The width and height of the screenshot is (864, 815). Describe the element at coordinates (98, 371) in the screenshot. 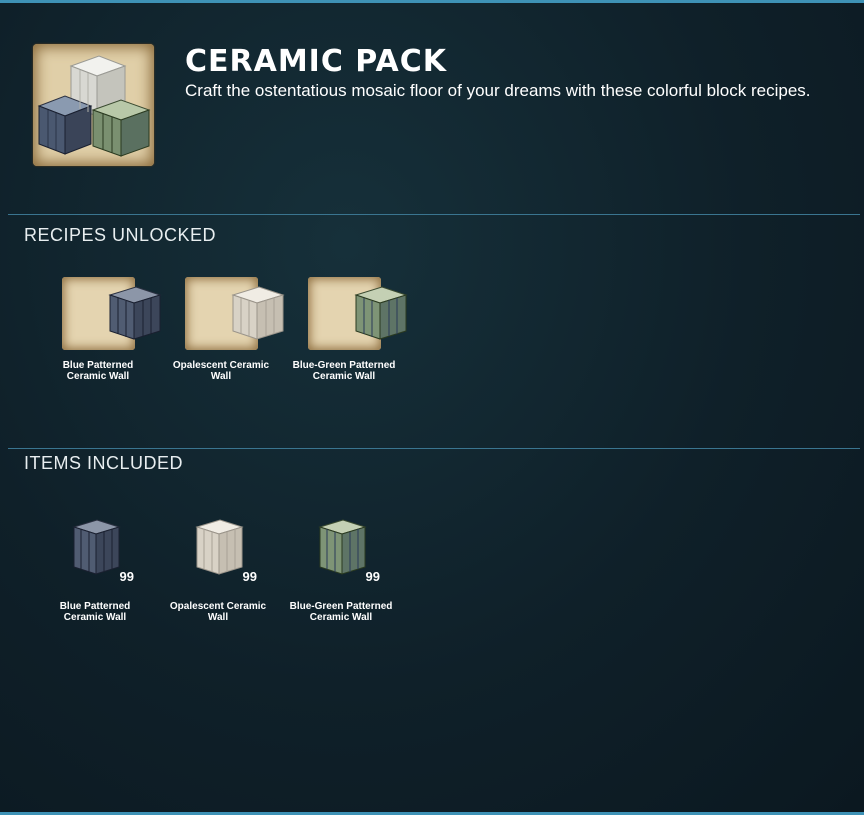

I see `recipe-label: Blue Patterned Ceramic Wall` at that location.